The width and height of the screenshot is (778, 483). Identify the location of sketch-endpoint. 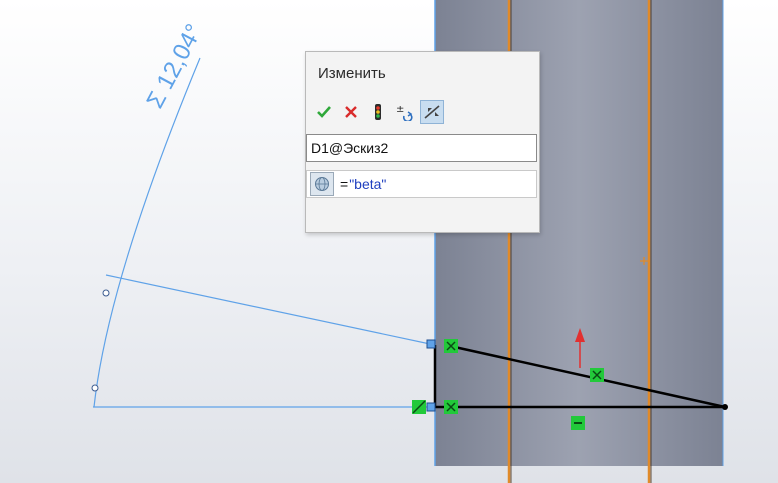
(725, 407).